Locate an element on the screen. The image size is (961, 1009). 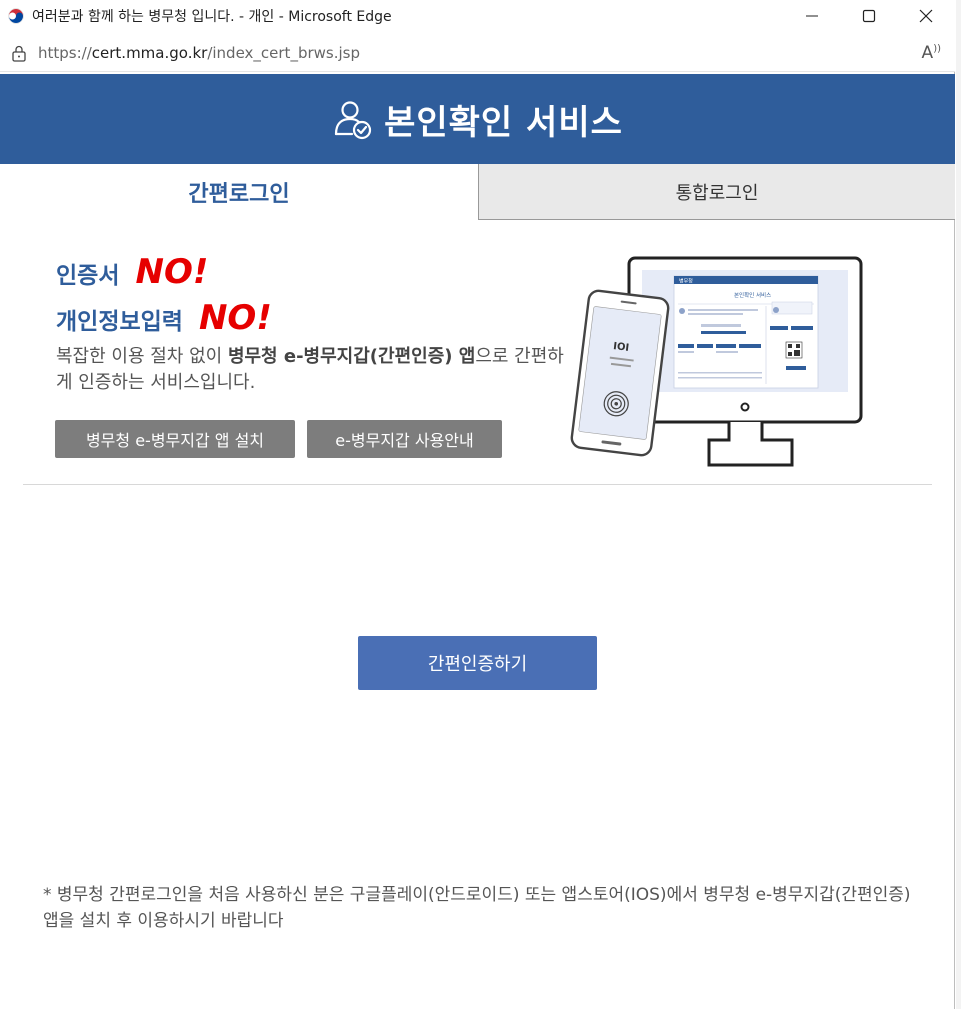
no-personal-info-line: 개인정보입력 NO! is located at coordinates (164, 318).